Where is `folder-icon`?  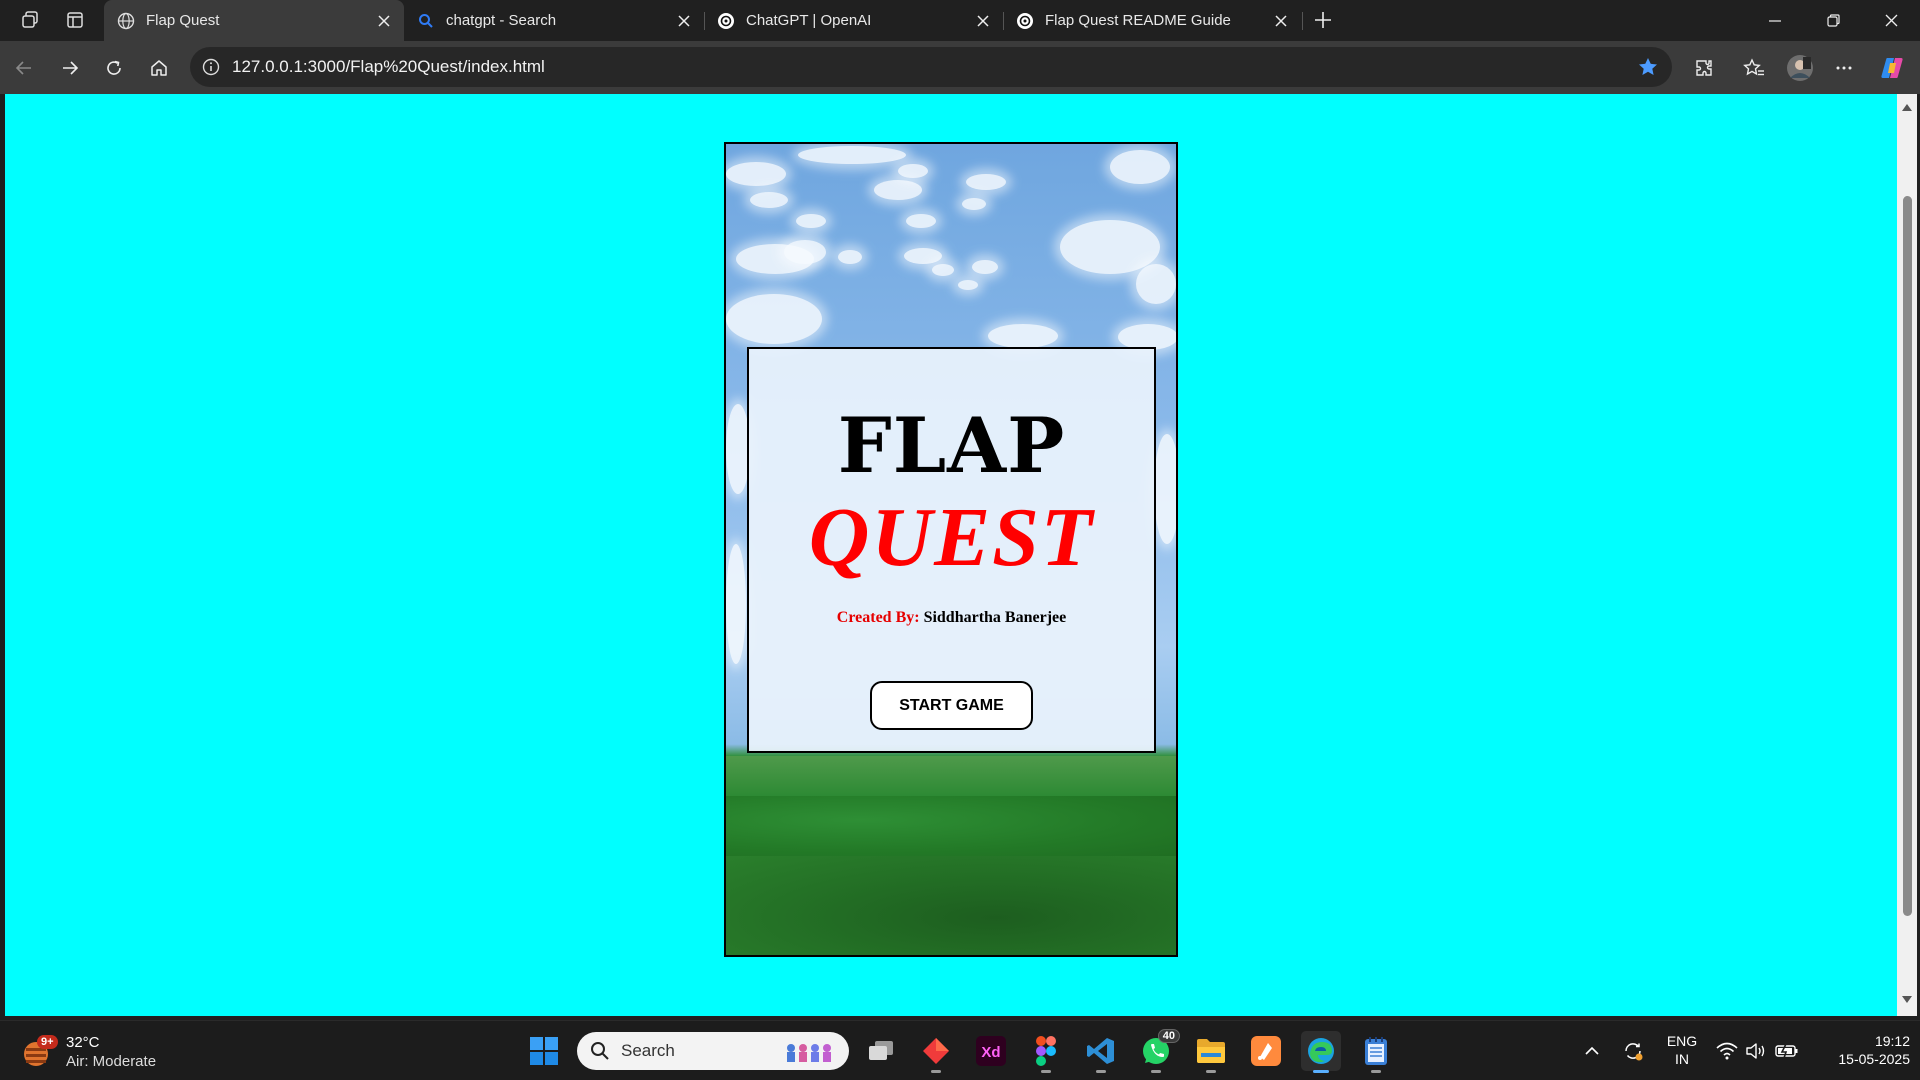
folder-icon is located at coordinates (1211, 1051).